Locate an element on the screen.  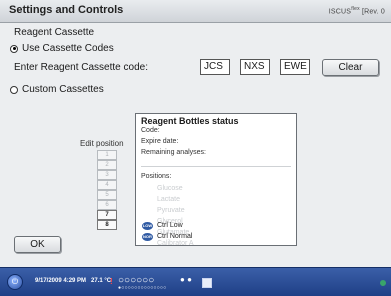
code-label: Enter Reagent Cassette code: is located at coordinates (81, 67).